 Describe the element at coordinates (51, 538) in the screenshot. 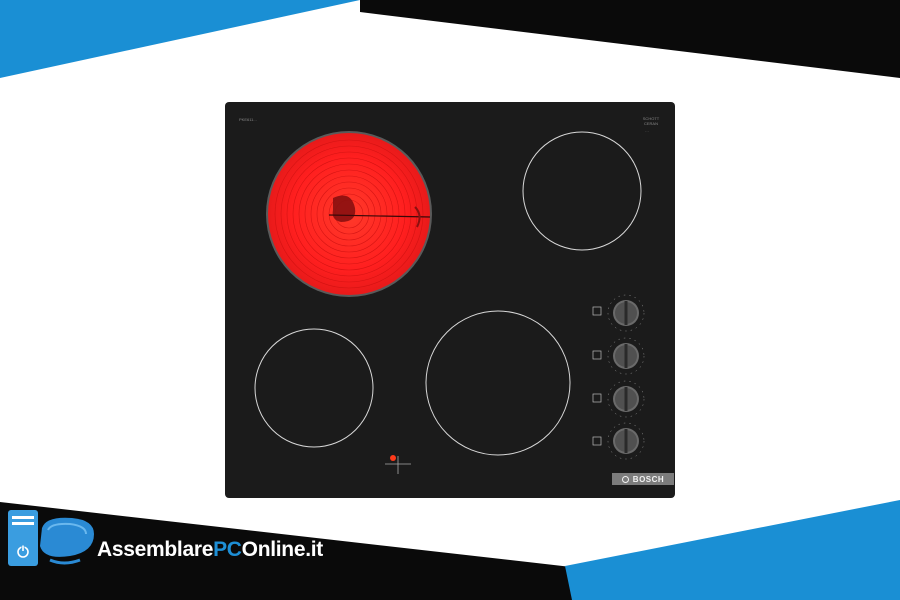

I see `computer-tower-monitor-icon` at that location.